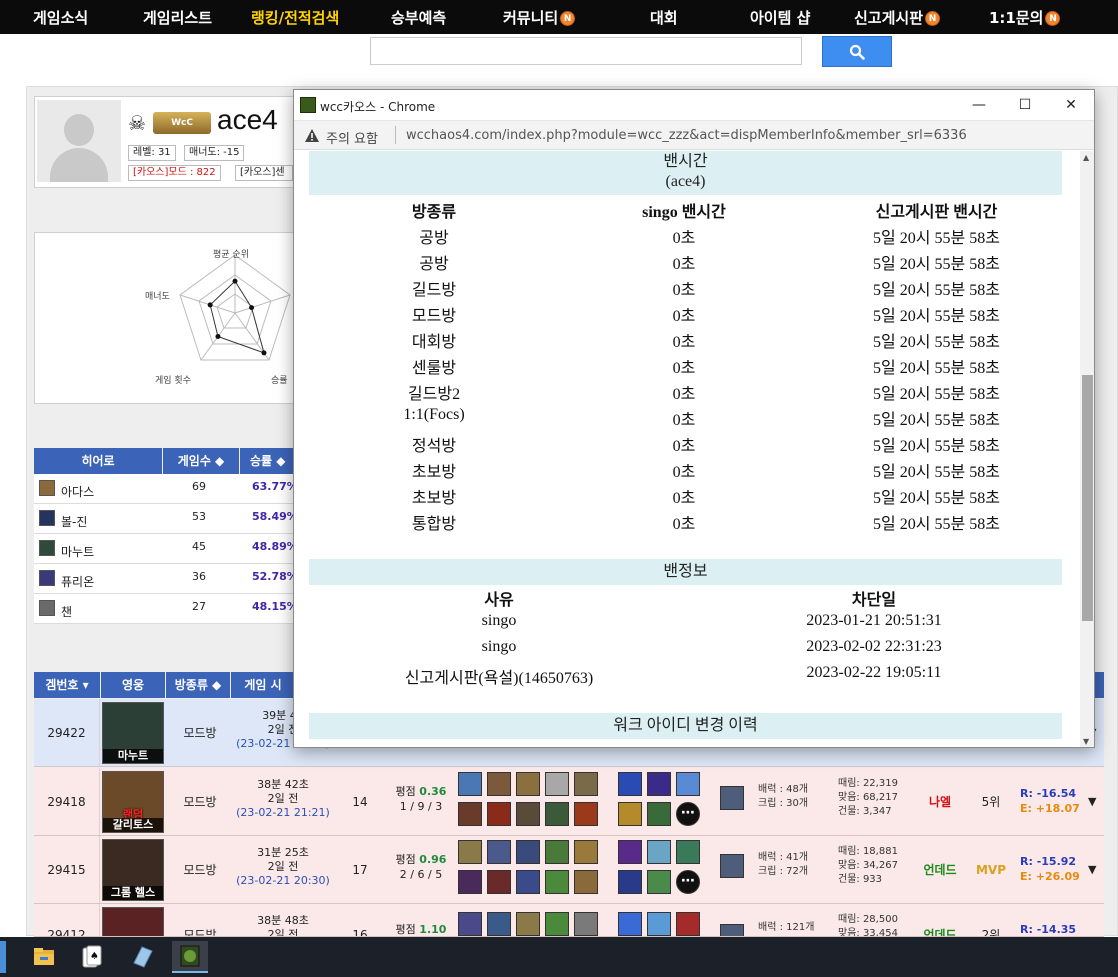 The height and width of the screenshot is (977, 1118). Describe the element at coordinates (47, 548) in the screenshot. I see `hero-portrait-icon` at that location.